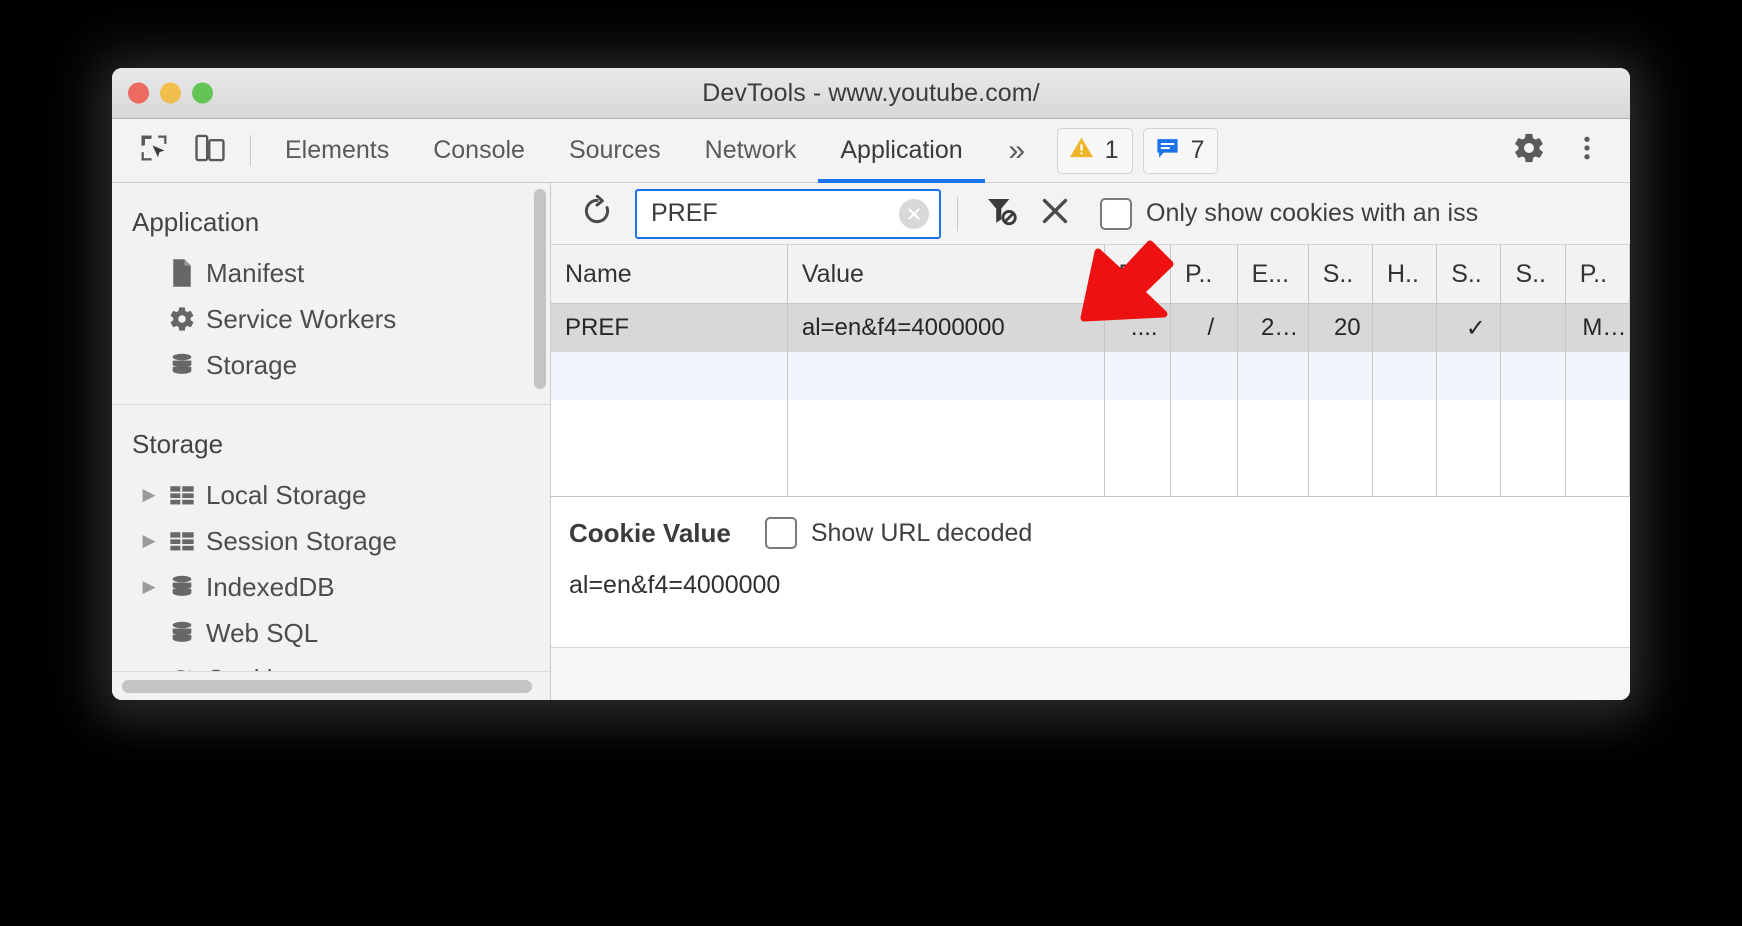 The height and width of the screenshot is (926, 1742). Describe the element at coordinates (1340, 274) in the screenshot. I see `column-header-size: S..` at that location.